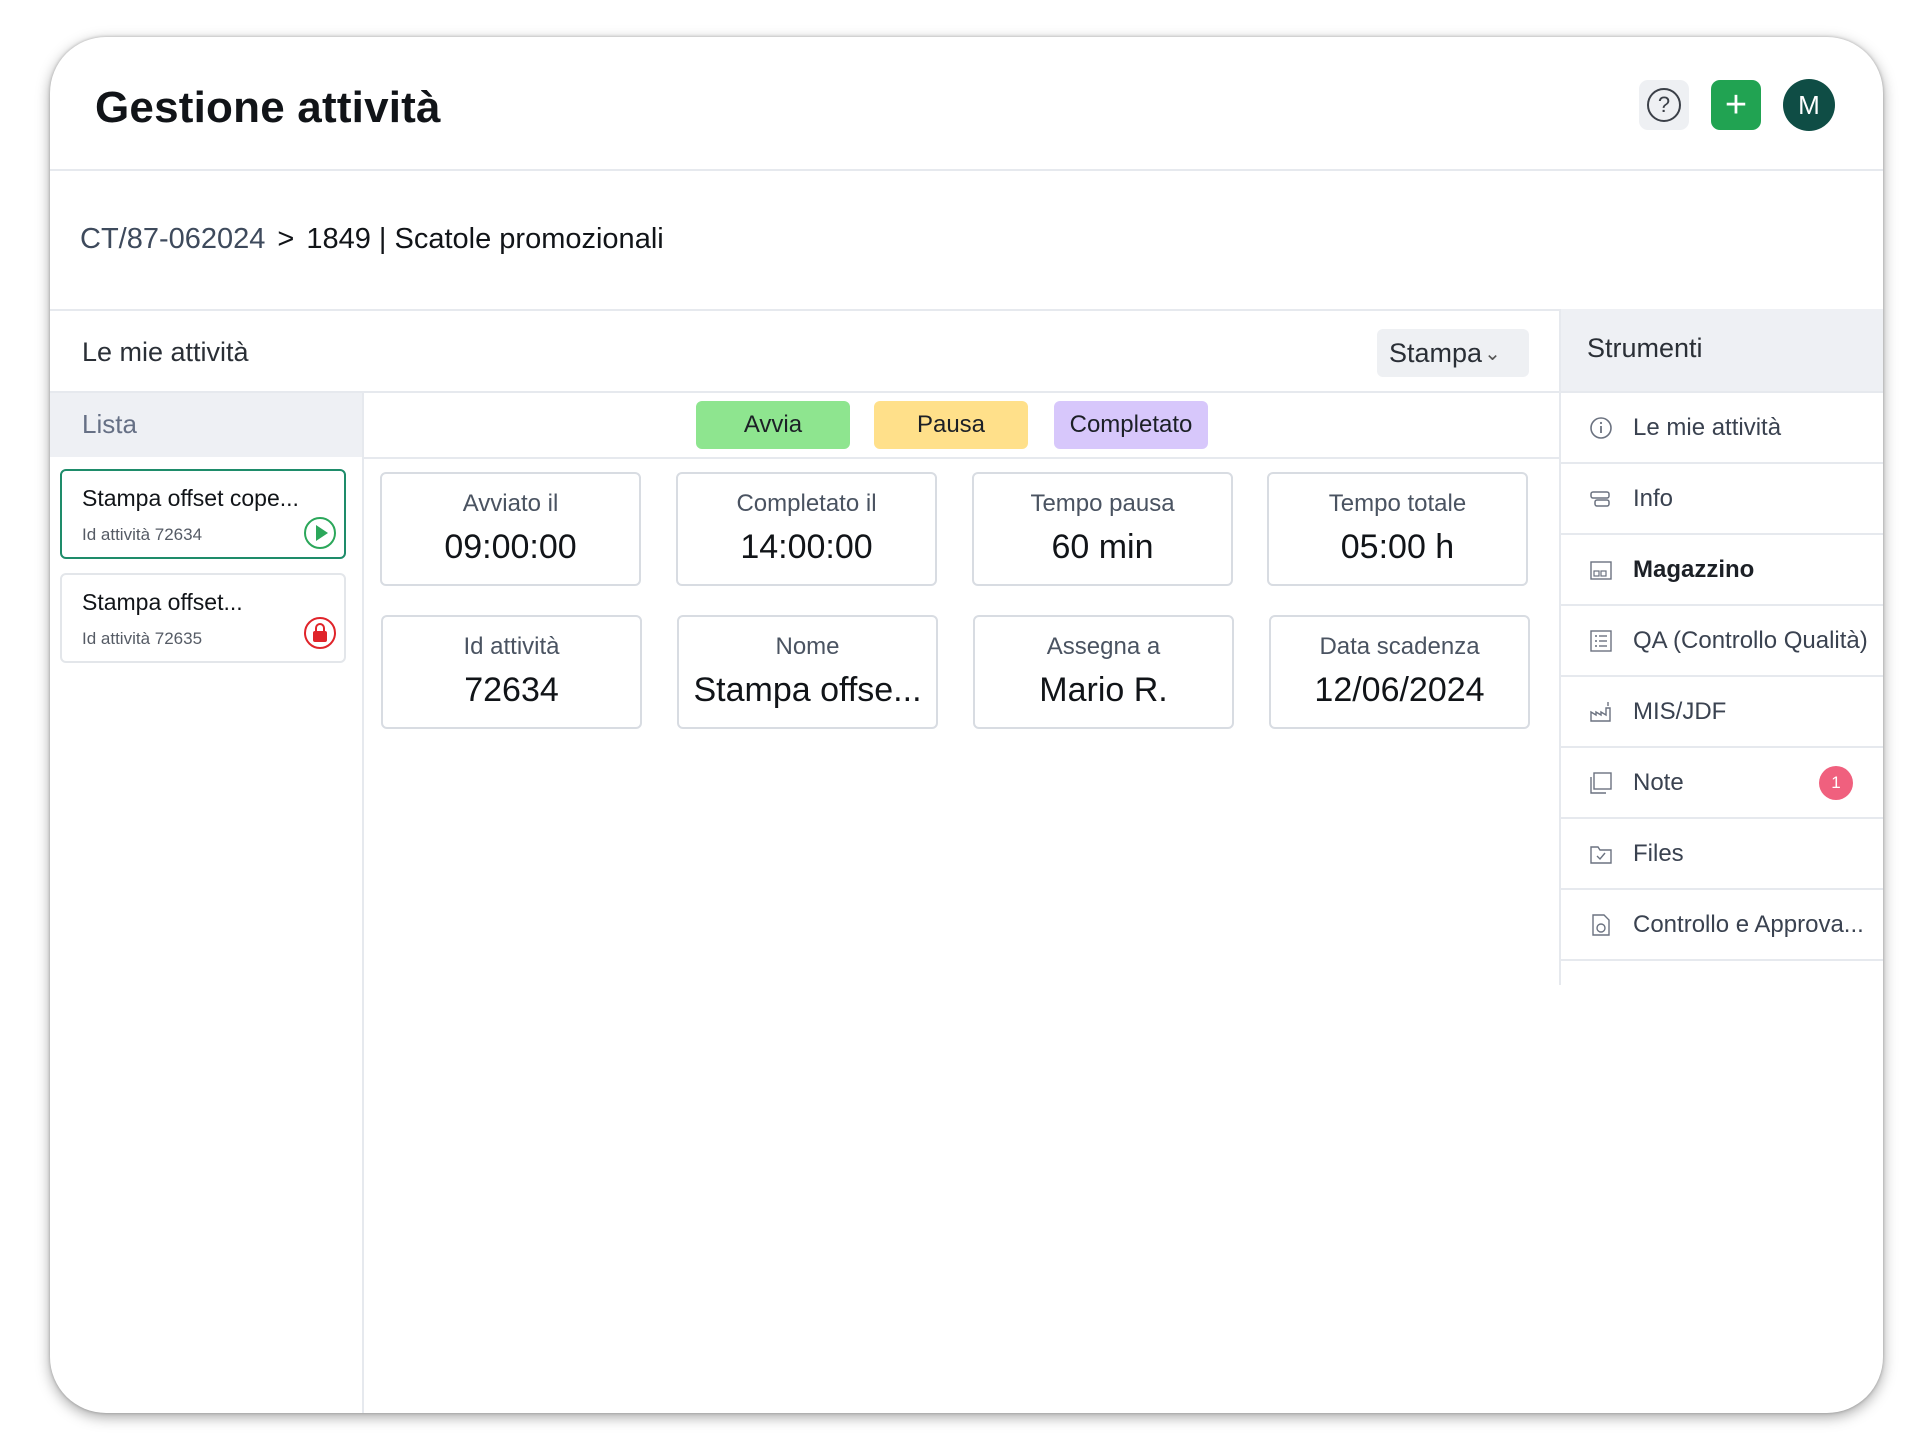  What do you see at coordinates (1103, 690) in the screenshot?
I see `stat-value: Mario R.` at bounding box center [1103, 690].